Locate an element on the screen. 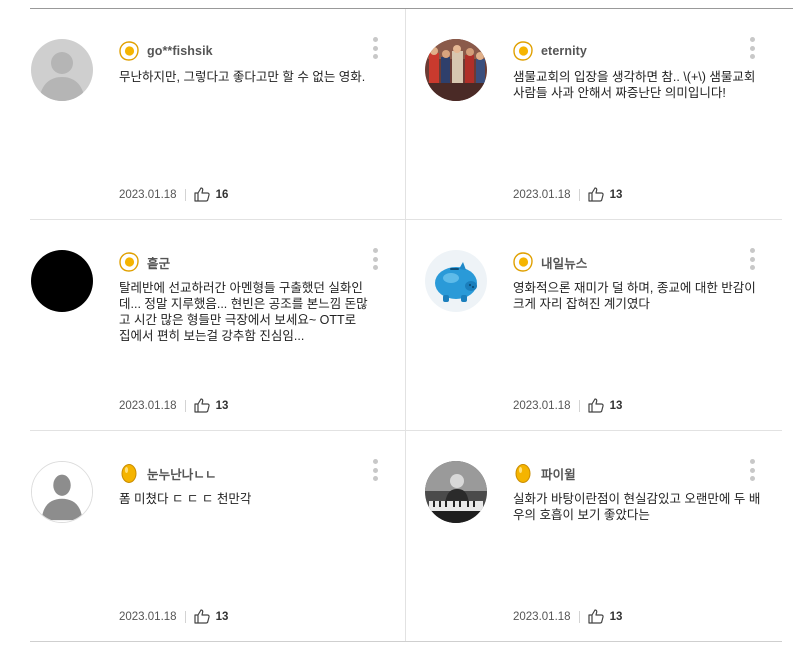 Image resolution: width=793 pixels, height=653 pixels. review-text: 무난하지만, 그렇다고 좋다고만 할 수 없는 영화. is located at coordinates (242, 77).